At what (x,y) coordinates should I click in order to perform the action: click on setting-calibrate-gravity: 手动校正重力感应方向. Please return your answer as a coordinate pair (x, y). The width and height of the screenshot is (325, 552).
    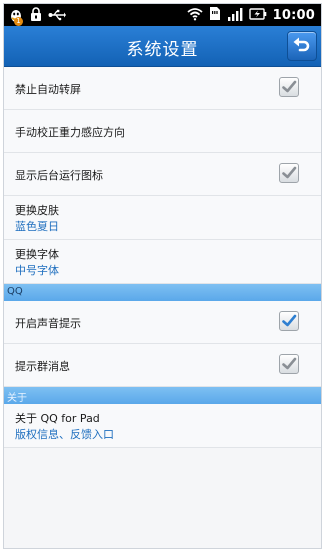
    Looking at the image, I should click on (162, 131).